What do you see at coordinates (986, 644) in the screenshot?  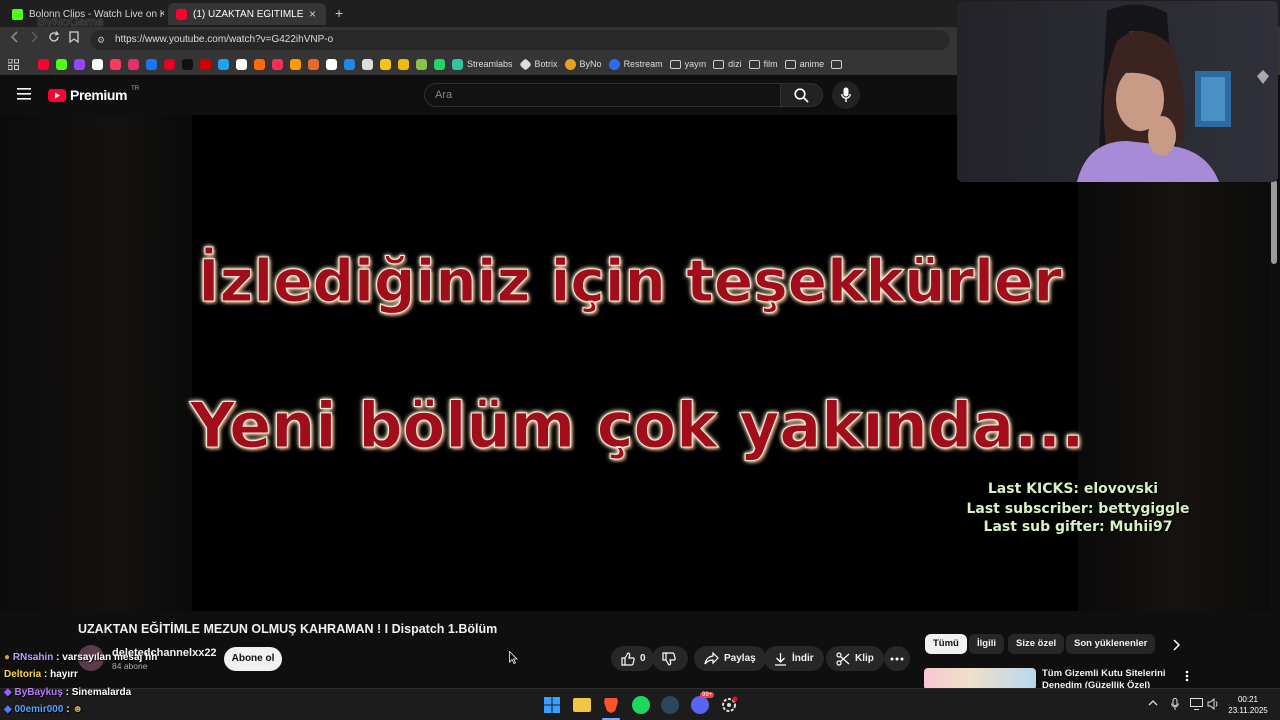 I see `chip-related: İlgili` at bounding box center [986, 644].